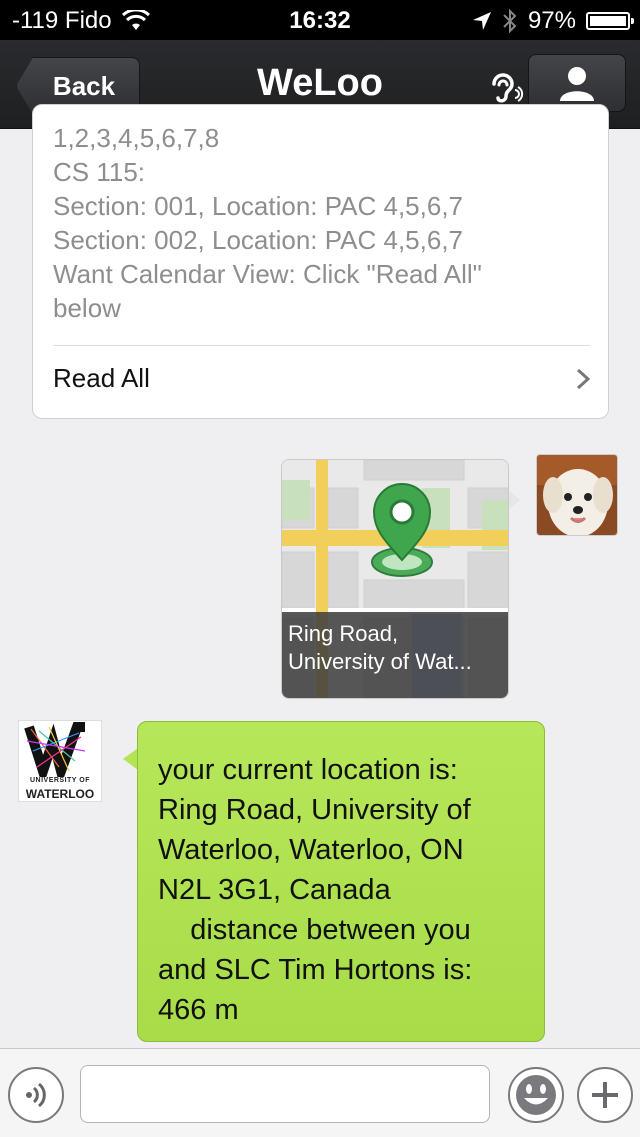 The height and width of the screenshot is (1137, 640). I want to click on bluetooth-icon, so click(510, 21).